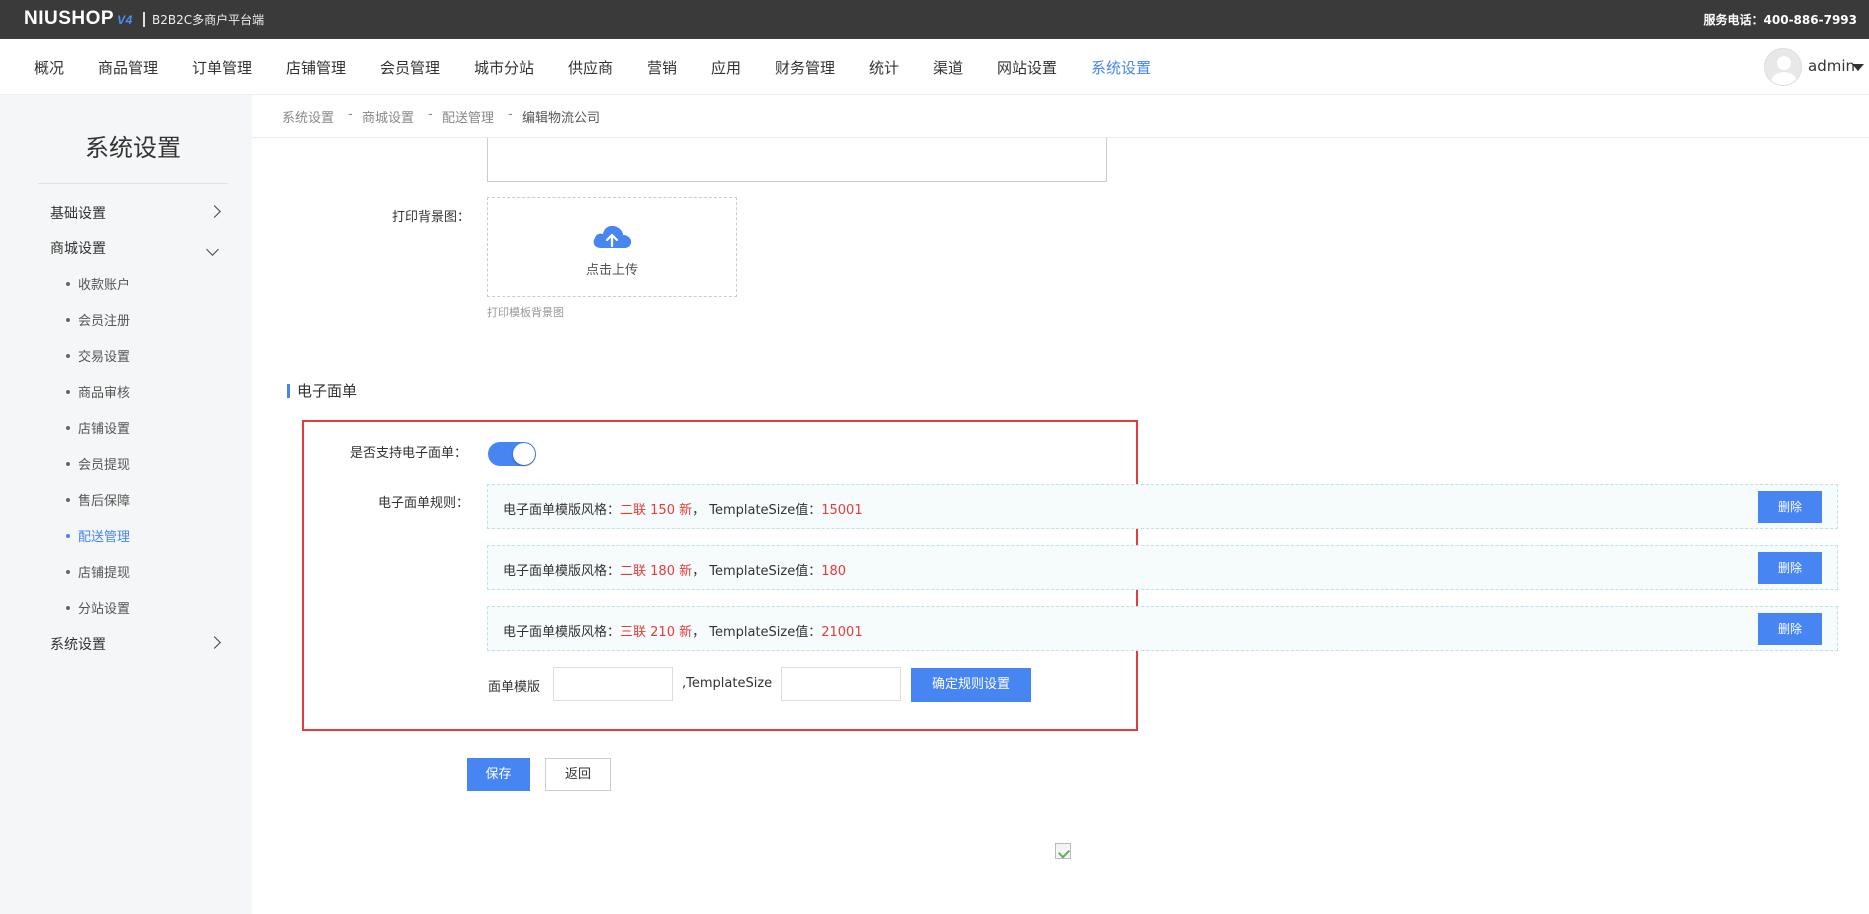  I want to click on breadcrumb-mall-settings: 商城设置, so click(388, 116).